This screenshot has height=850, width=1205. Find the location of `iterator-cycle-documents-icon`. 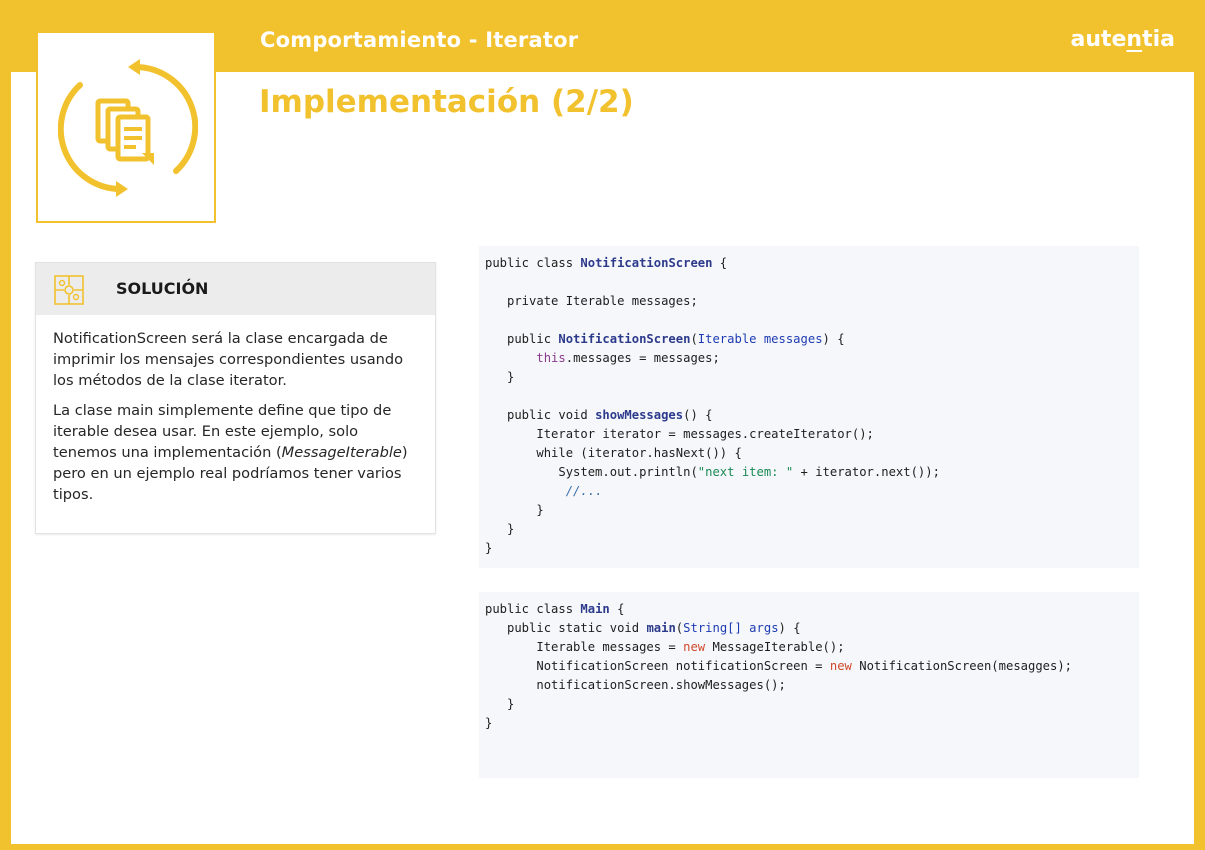

iterator-cycle-documents-icon is located at coordinates (128, 128).